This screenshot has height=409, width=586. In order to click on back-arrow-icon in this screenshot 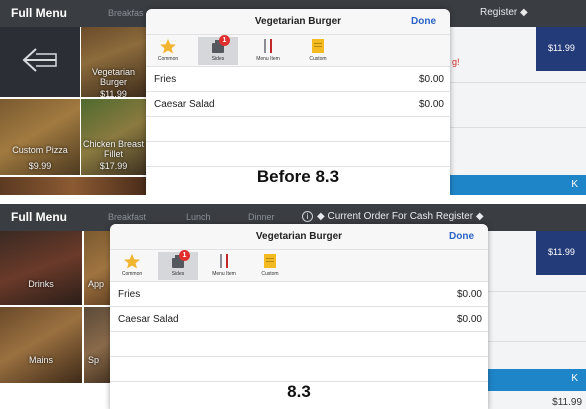, I will do `click(39, 60)`.